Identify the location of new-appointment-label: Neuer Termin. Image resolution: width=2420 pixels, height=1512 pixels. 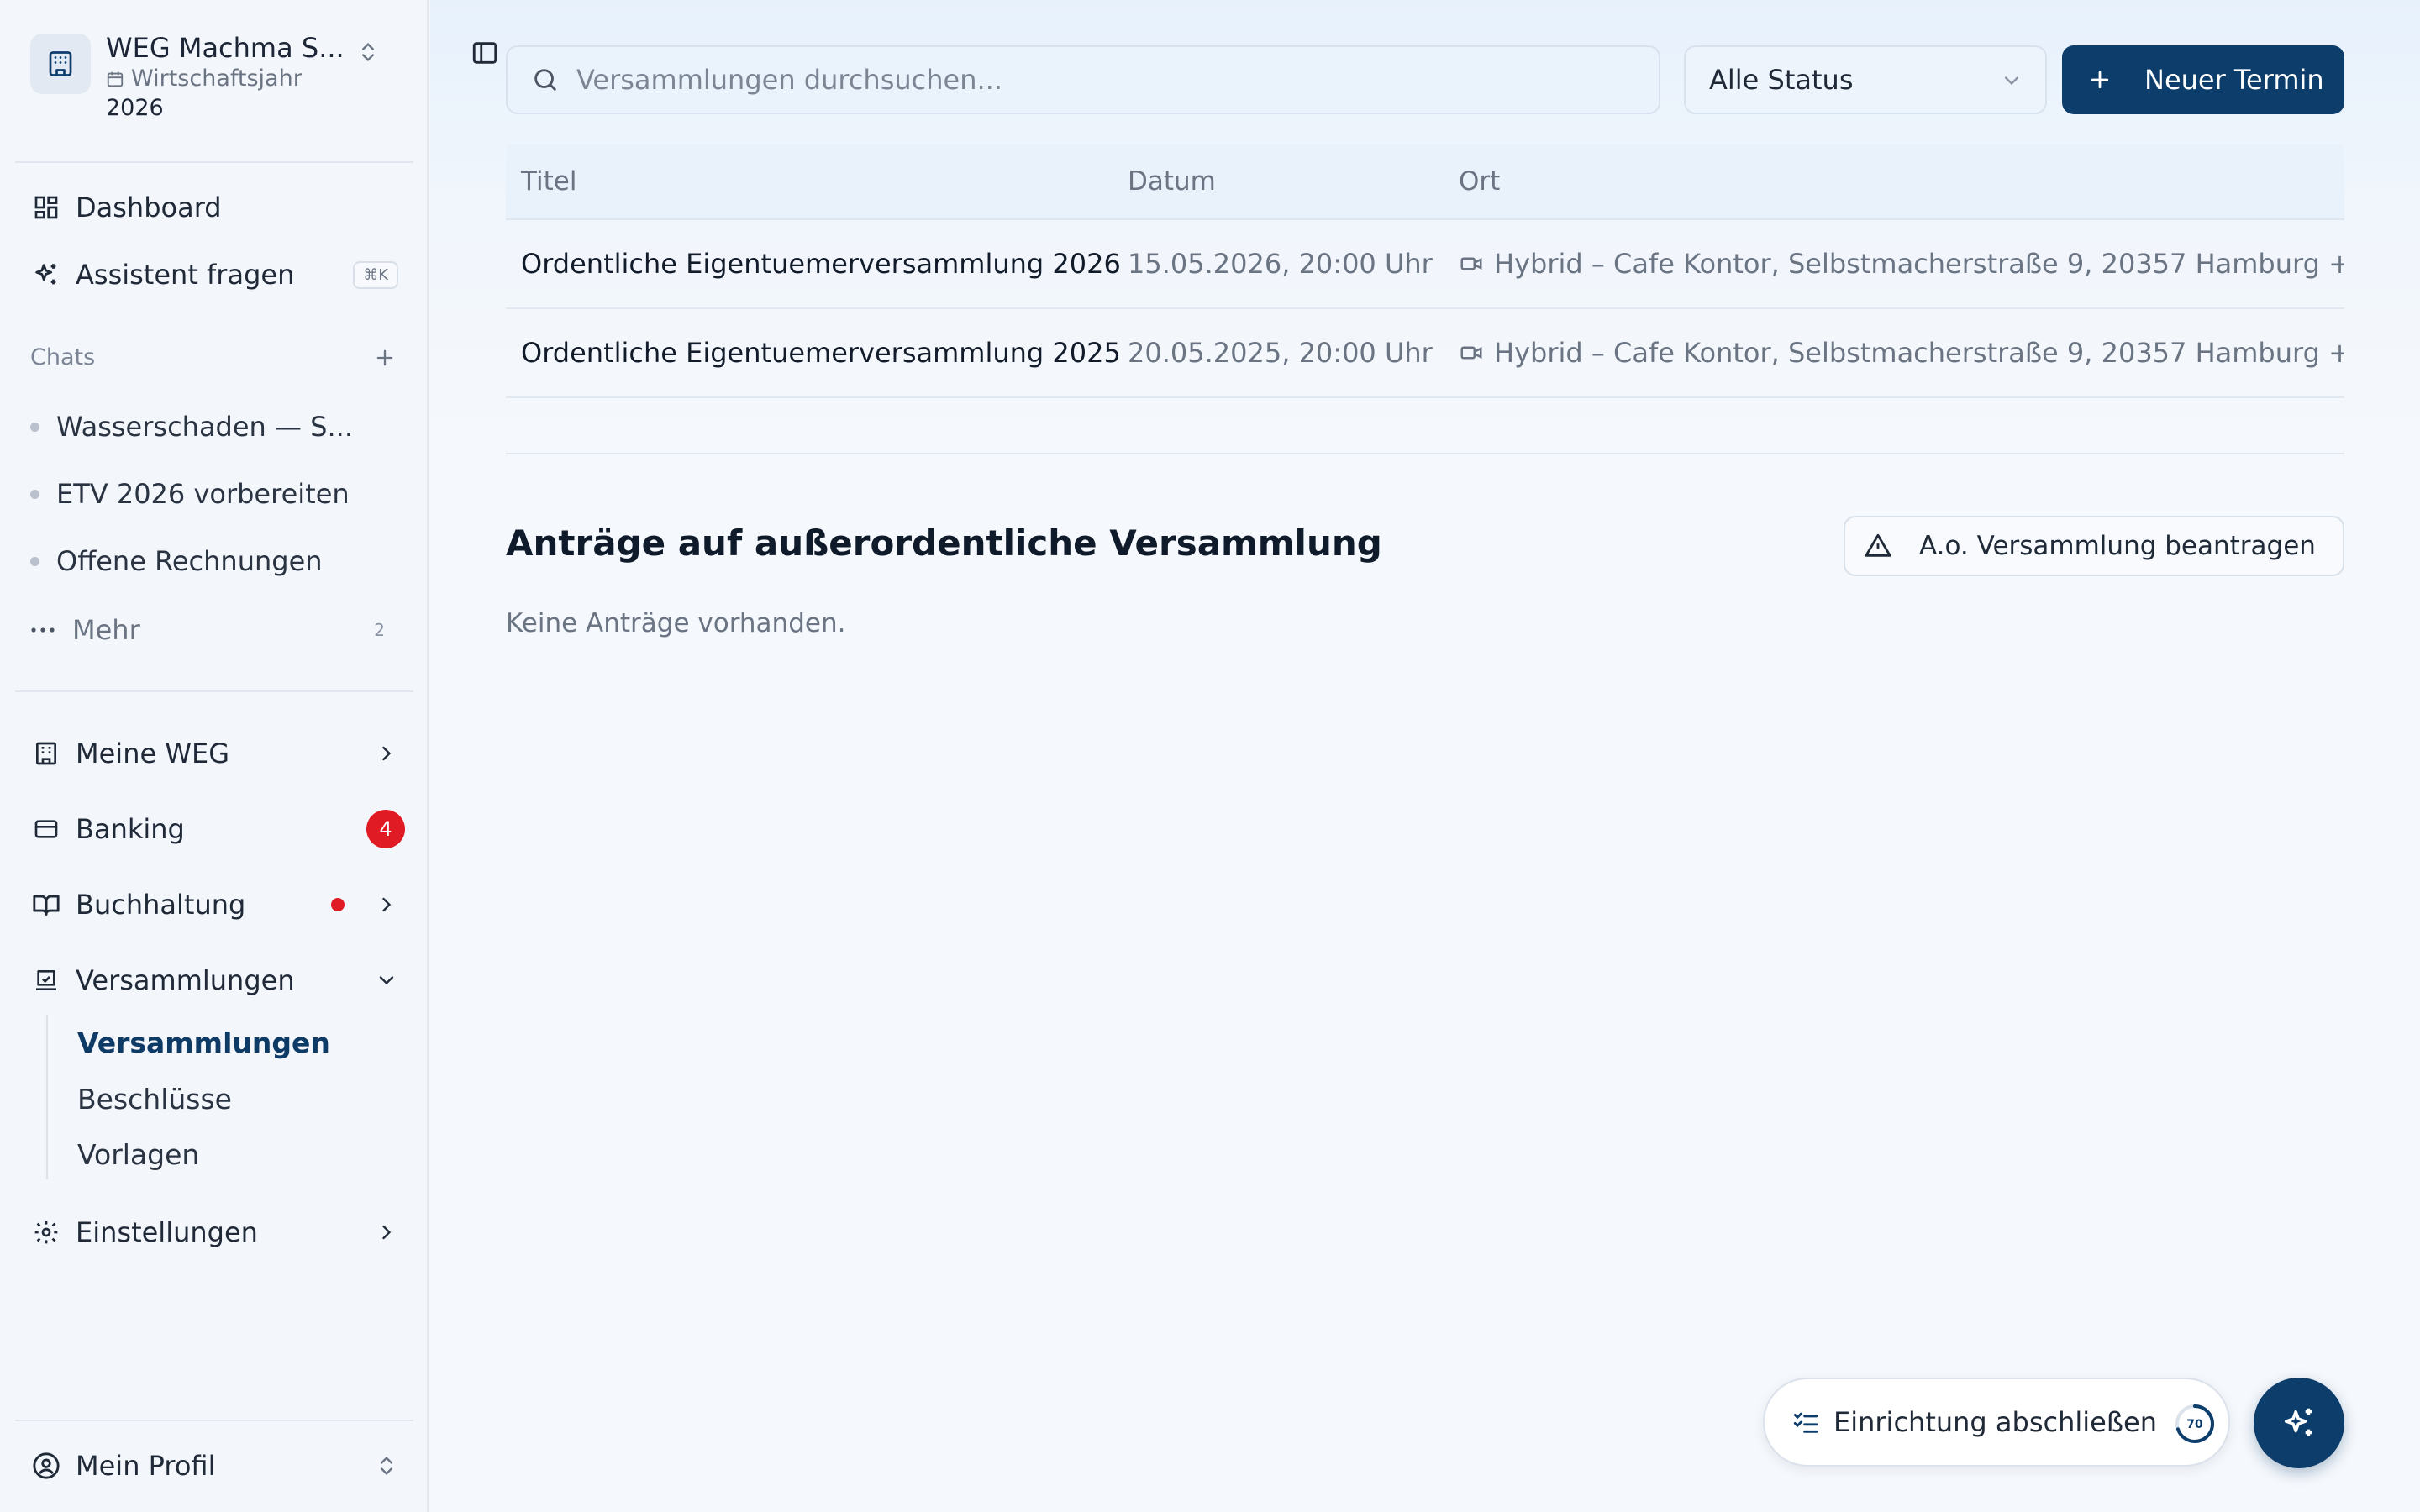
(2234, 80).